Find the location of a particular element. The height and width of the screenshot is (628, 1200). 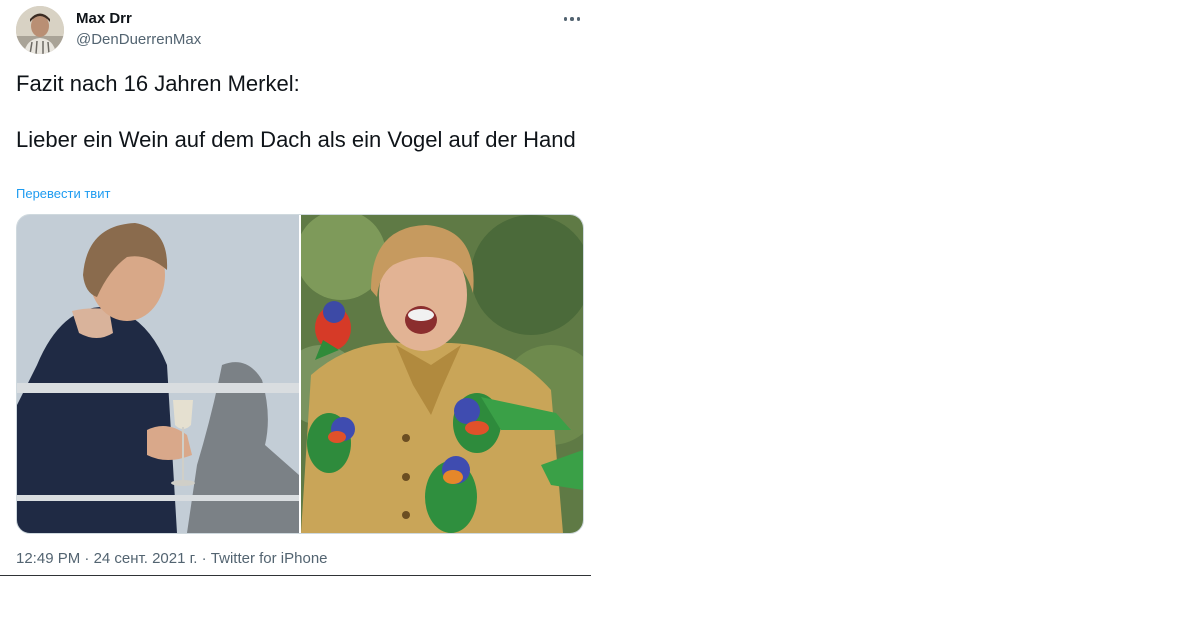

more-options-button is located at coordinates (572, 19).